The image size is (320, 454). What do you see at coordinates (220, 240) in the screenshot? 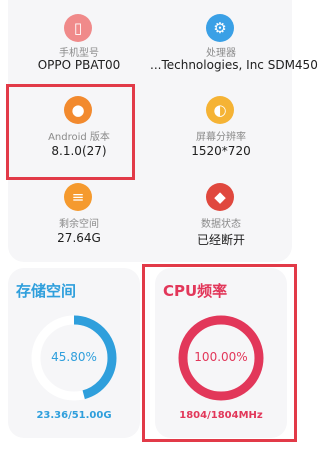
I see `info-value: 已经断开` at bounding box center [220, 240].